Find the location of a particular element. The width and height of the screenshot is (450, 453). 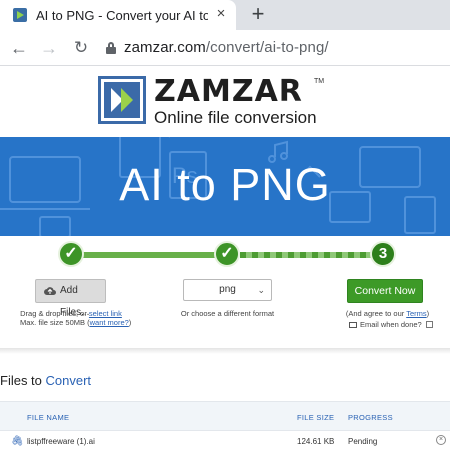

files-heading-highlight: Convert is located at coordinates (68, 380).